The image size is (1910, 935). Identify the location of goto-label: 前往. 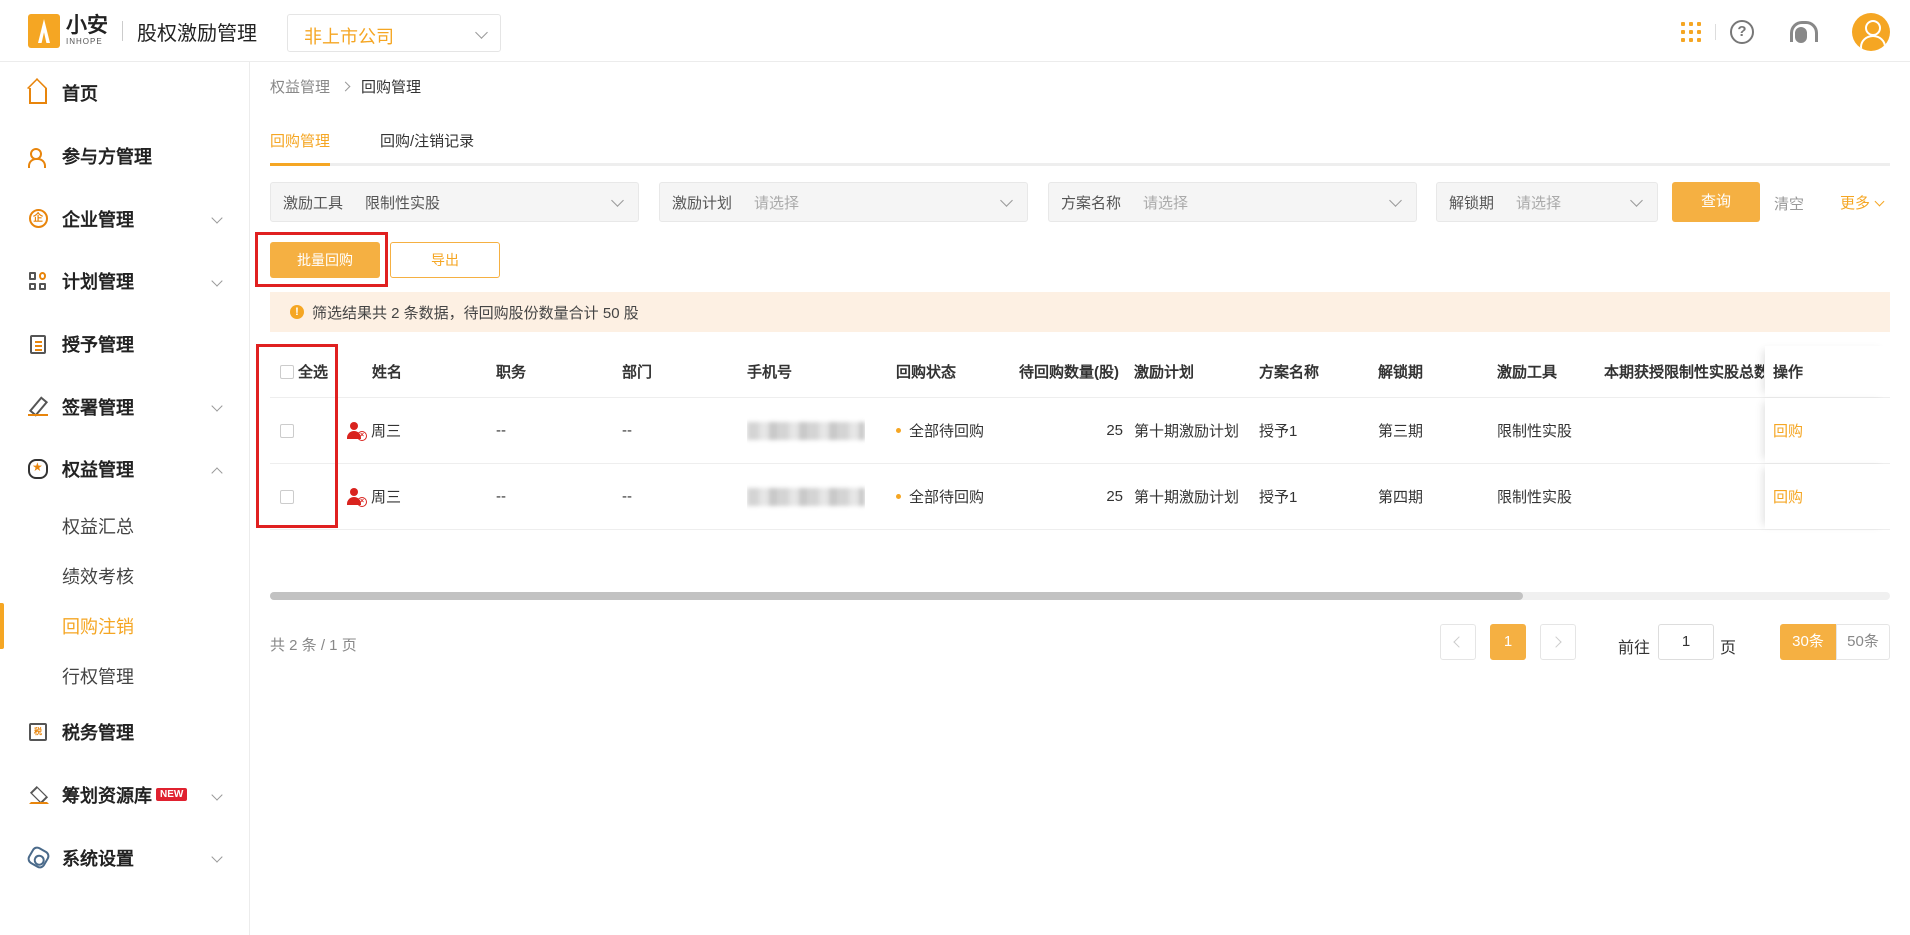
(1634, 648).